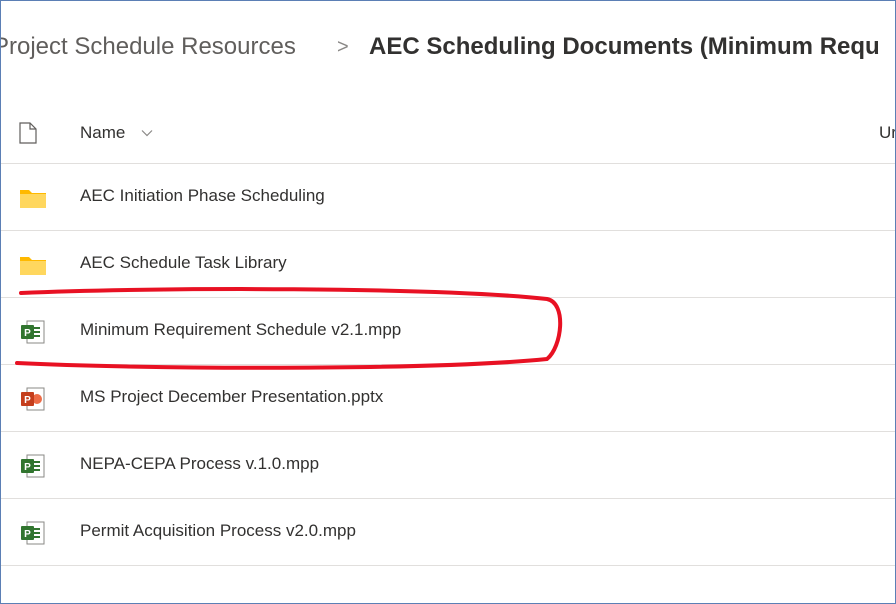 This screenshot has width=896, height=604. Describe the element at coordinates (448, 197) in the screenshot. I see `file-row: AEC Initiation Phase Scheduling` at that location.